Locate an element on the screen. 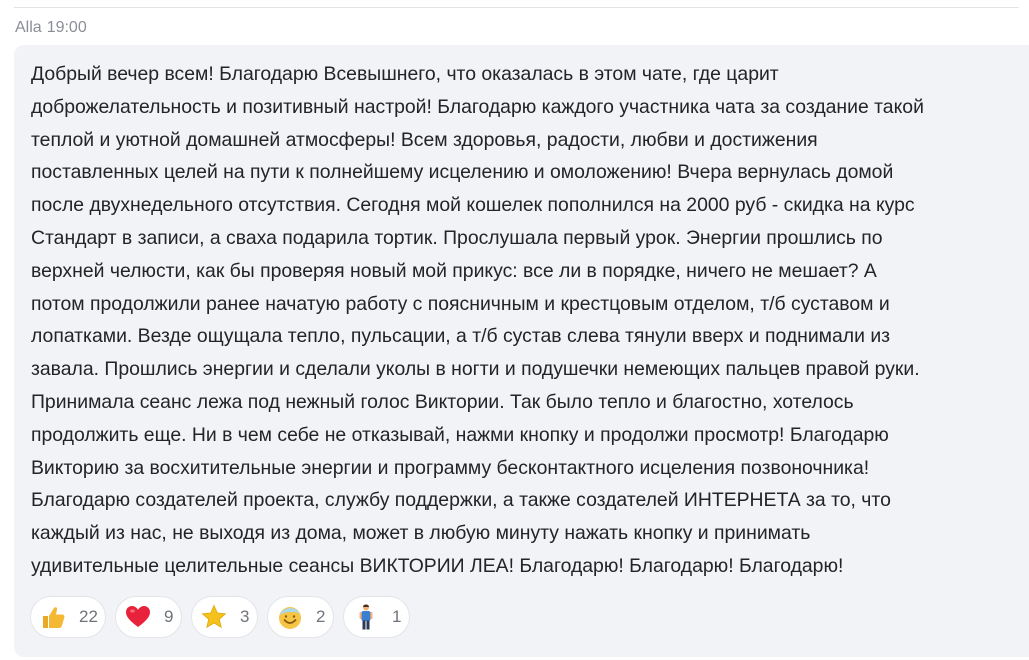 The image size is (1029, 660). reaction-star: 3 is located at coordinates (224, 617).